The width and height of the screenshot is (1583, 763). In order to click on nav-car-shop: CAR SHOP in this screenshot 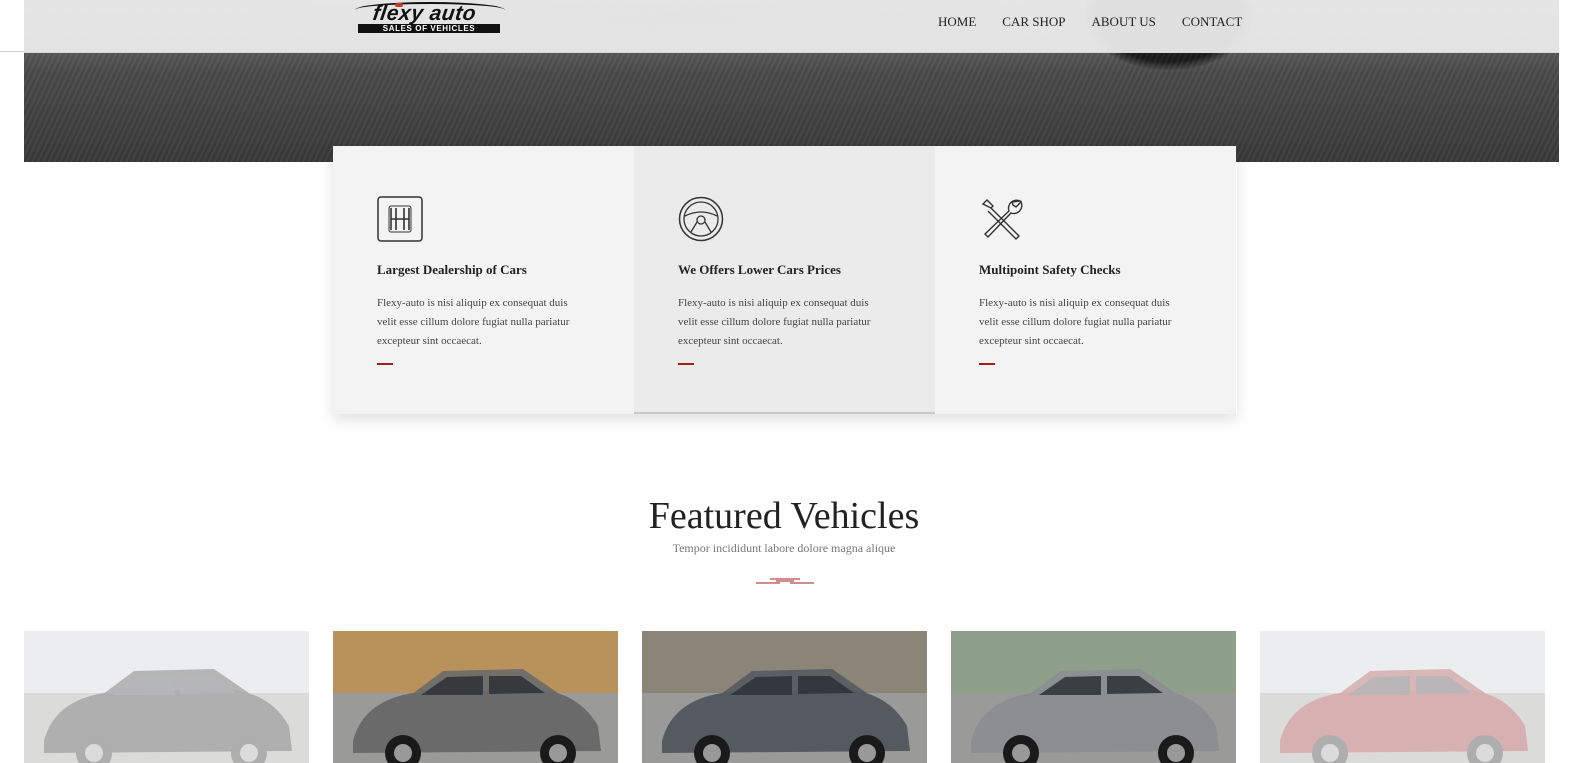, I will do `click(1033, 22)`.